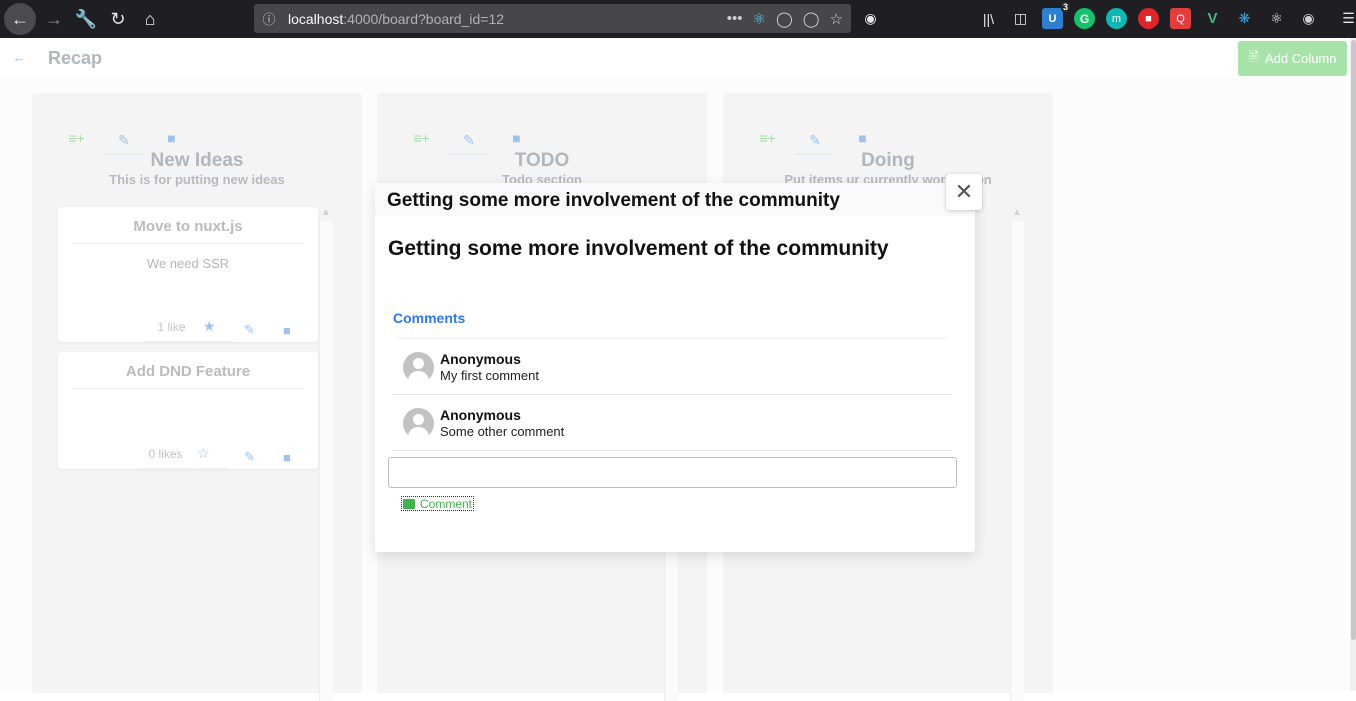 The height and width of the screenshot is (701, 1356). I want to click on card: Add DND Feature 0 likes ☆ ✎ ■, so click(188, 410).